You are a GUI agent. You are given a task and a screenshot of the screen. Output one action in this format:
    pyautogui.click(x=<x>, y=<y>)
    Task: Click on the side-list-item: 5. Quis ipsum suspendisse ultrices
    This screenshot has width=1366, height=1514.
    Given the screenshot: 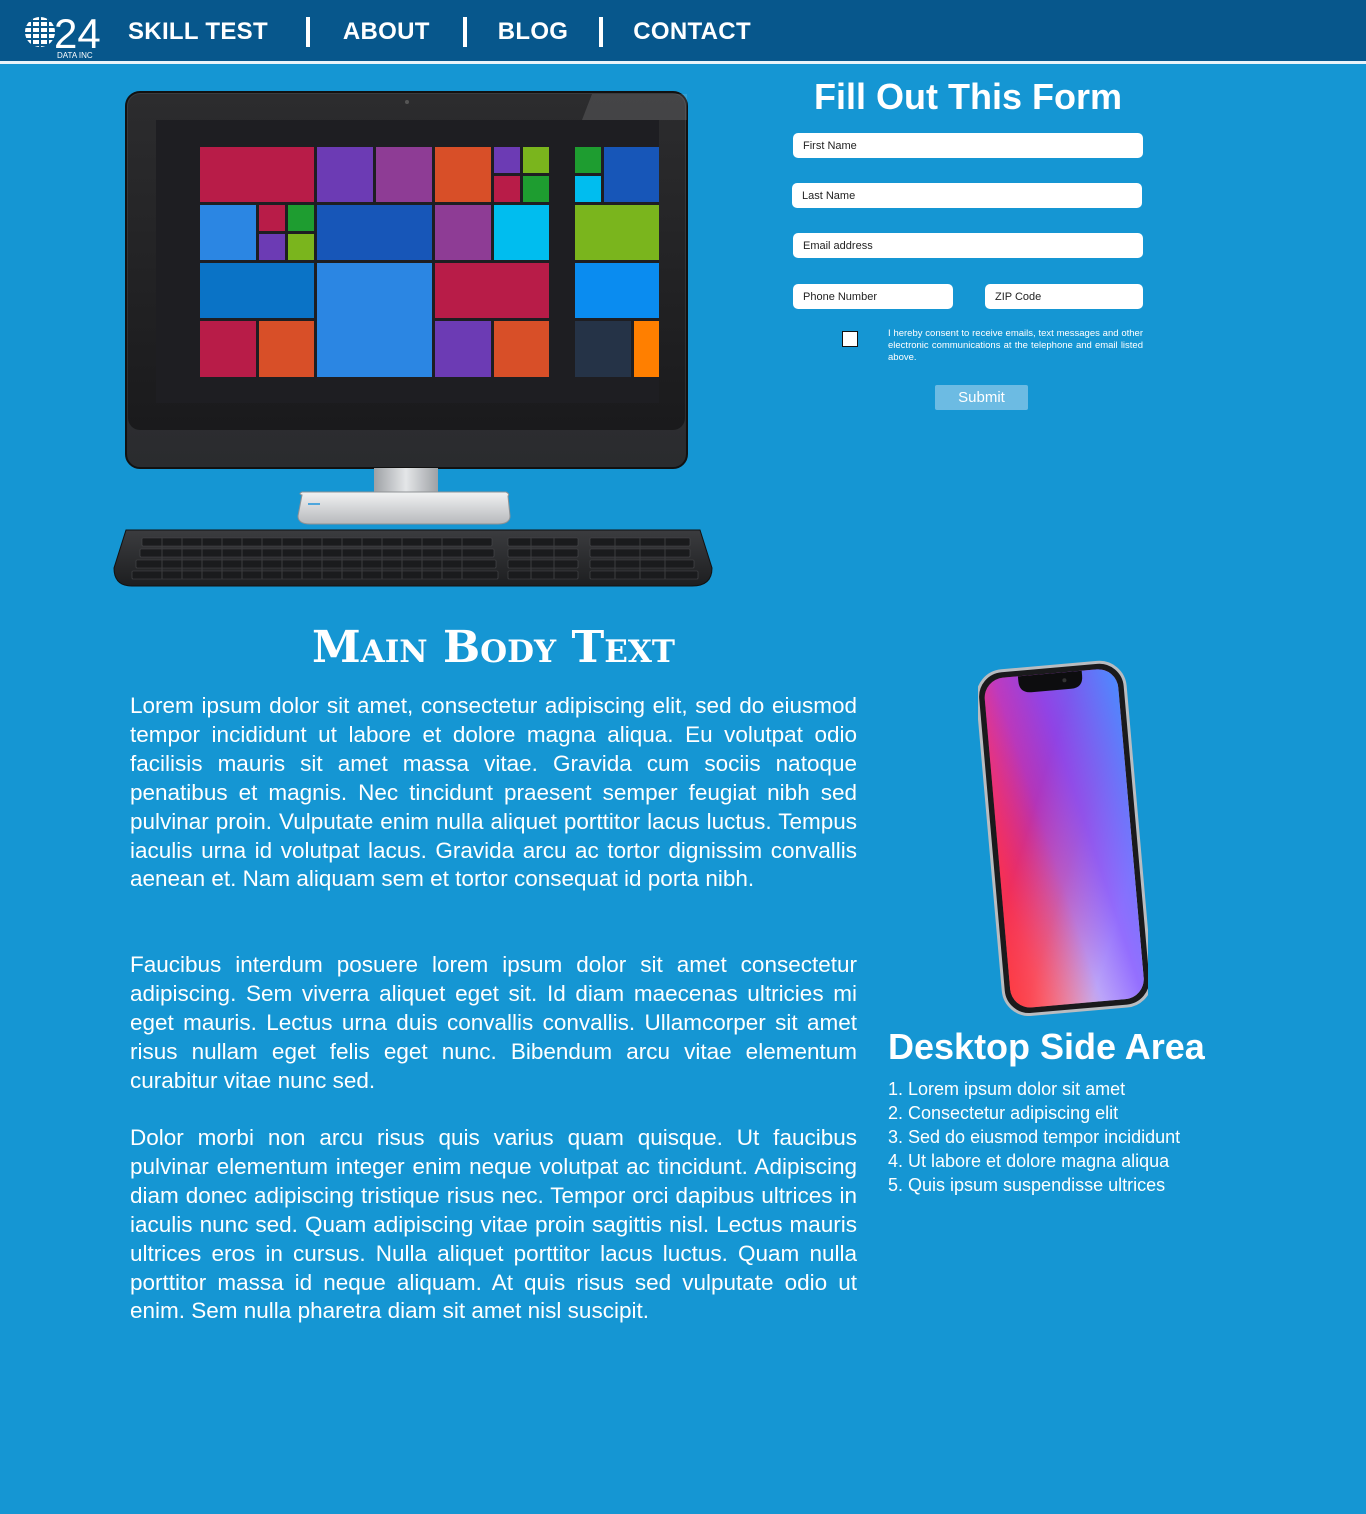 What is the action you would take?
    pyautogui.click(x=1027, y=1185)
    